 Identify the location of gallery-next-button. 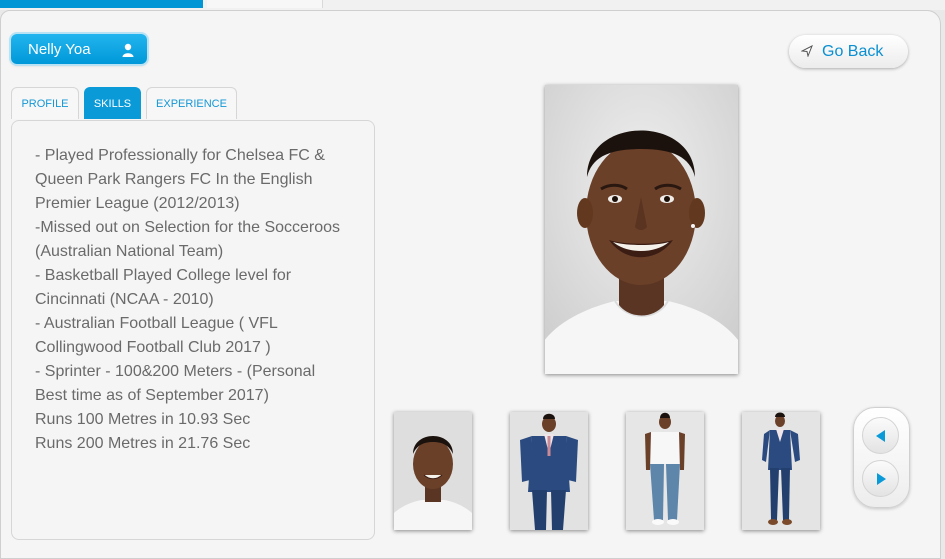
(880, 478).